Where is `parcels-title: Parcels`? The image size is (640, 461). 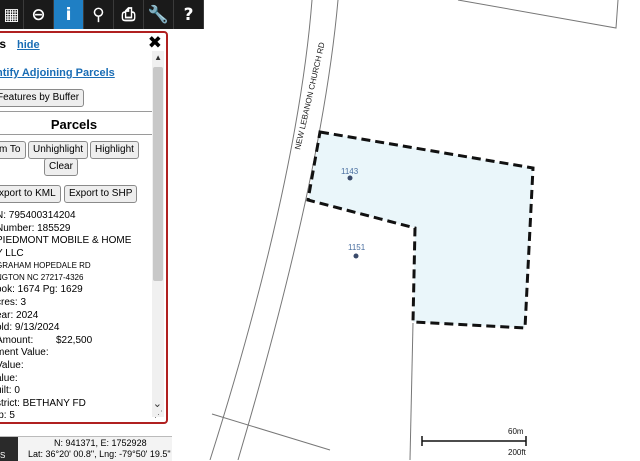
parcels-title: Parcels is located at coordinates (74, 124).